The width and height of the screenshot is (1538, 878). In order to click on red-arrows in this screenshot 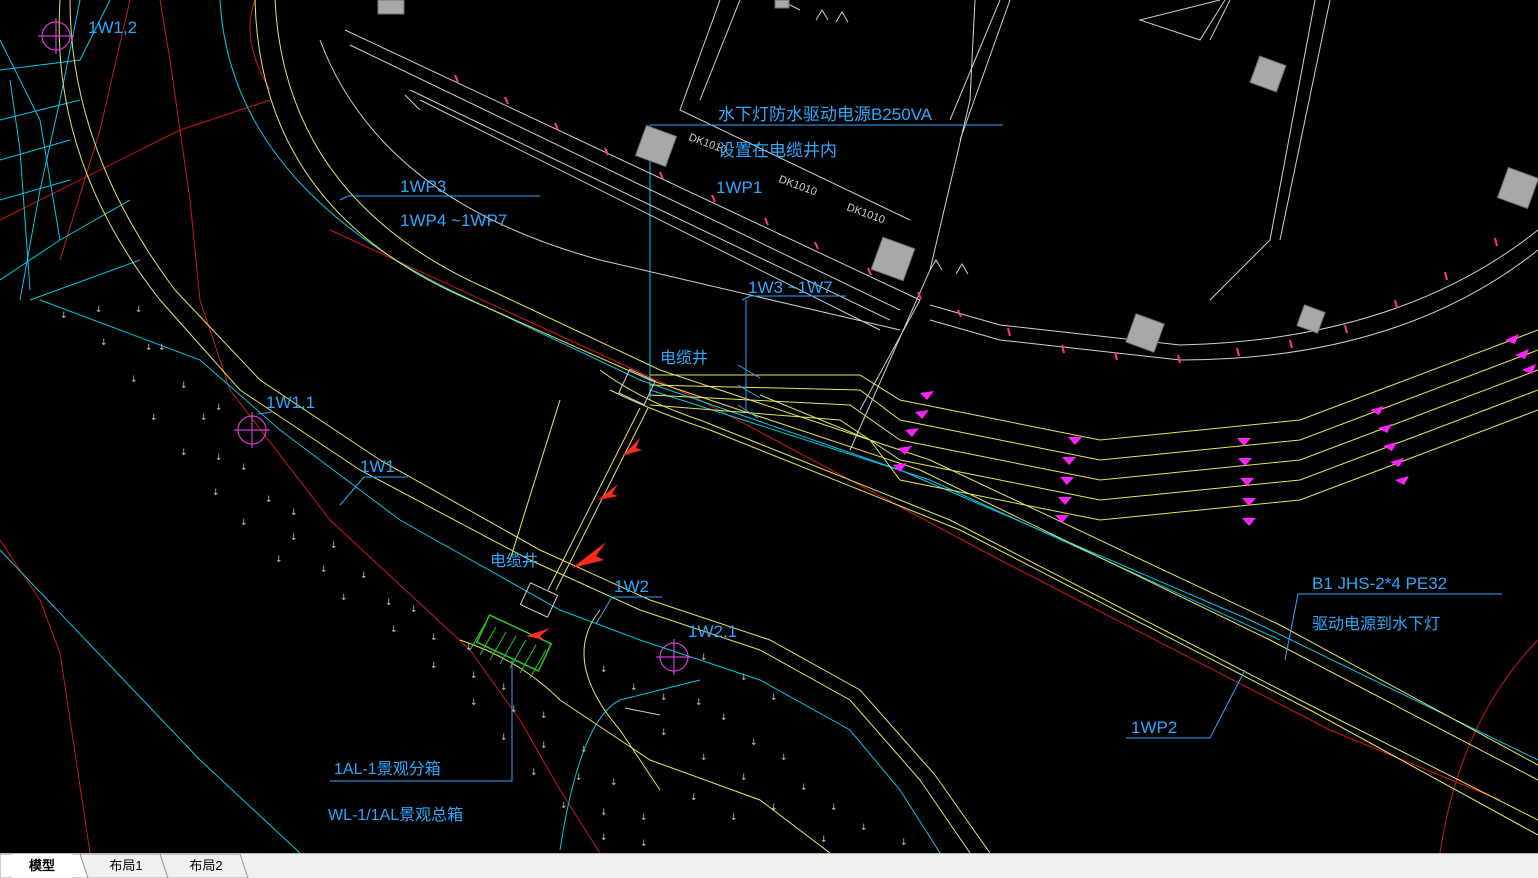, I will do `click(584, 539)`.